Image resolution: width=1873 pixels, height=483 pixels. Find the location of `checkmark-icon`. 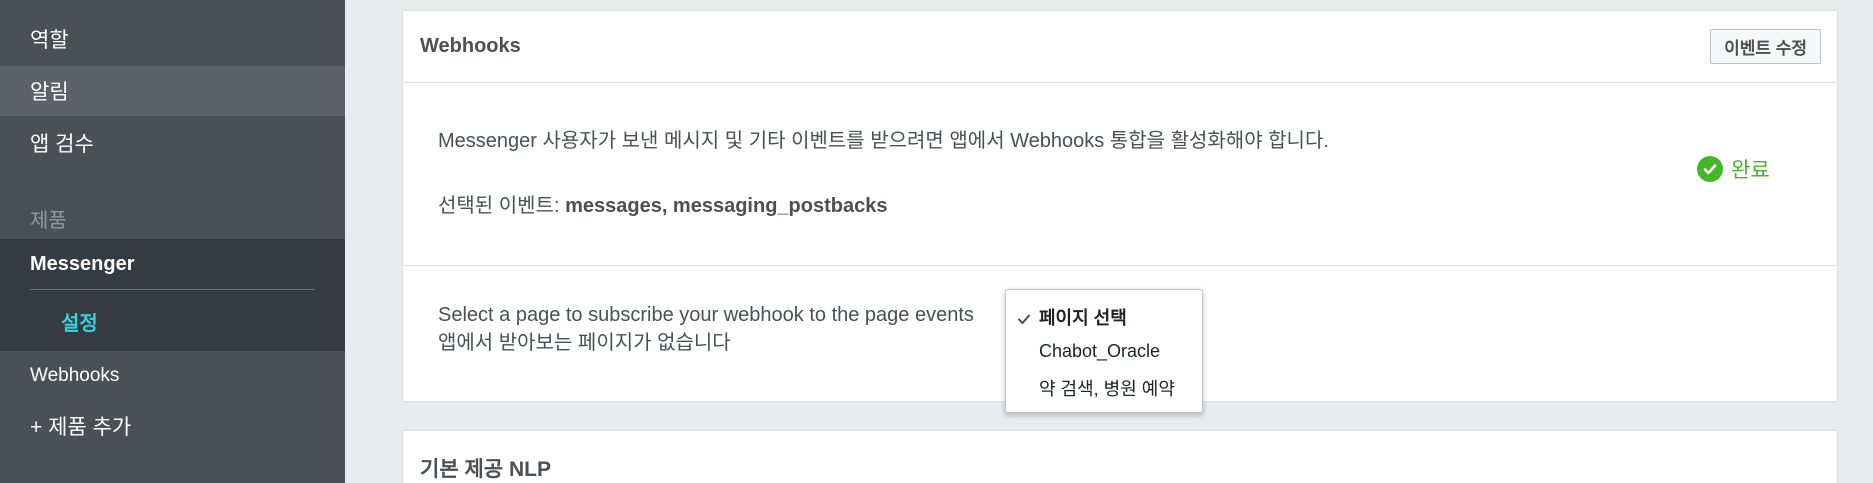

checkmark-icon is located at coordinates (1024, 319).